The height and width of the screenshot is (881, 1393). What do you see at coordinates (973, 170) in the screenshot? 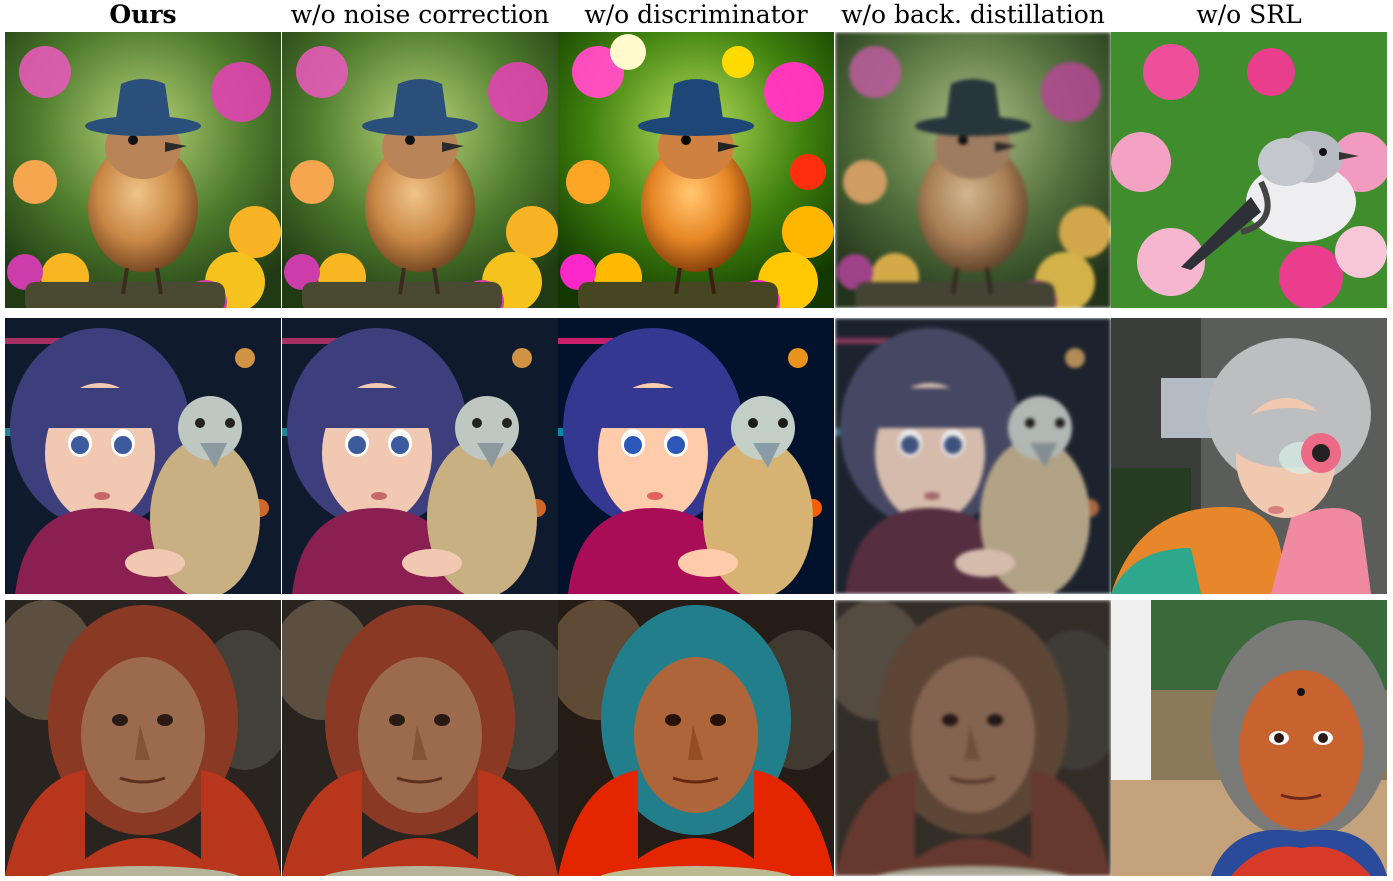
I see `image-bird-in-hat-backdist` at bounding box center [973, 170].